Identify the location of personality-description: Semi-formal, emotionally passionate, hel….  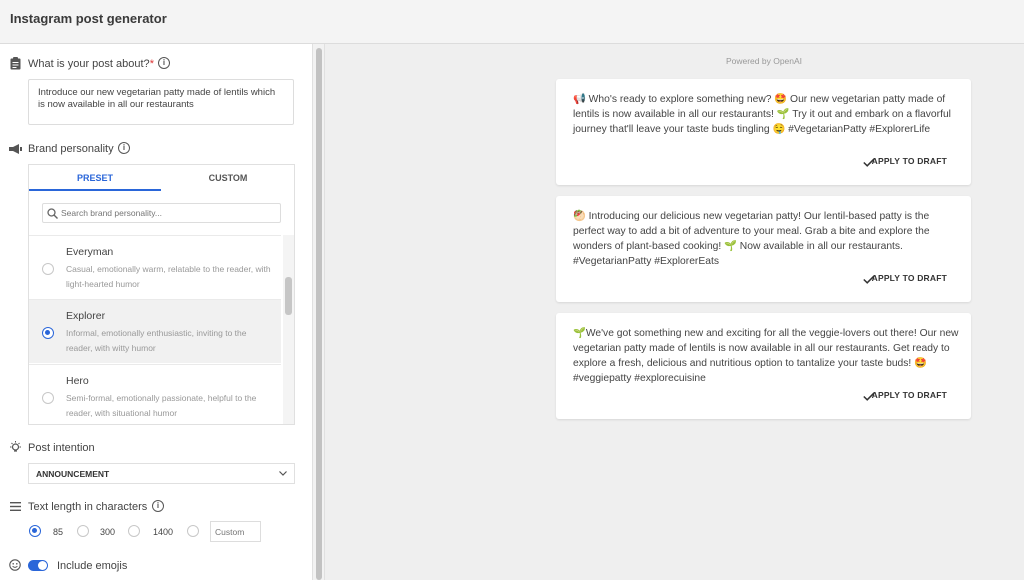
(161, 405).